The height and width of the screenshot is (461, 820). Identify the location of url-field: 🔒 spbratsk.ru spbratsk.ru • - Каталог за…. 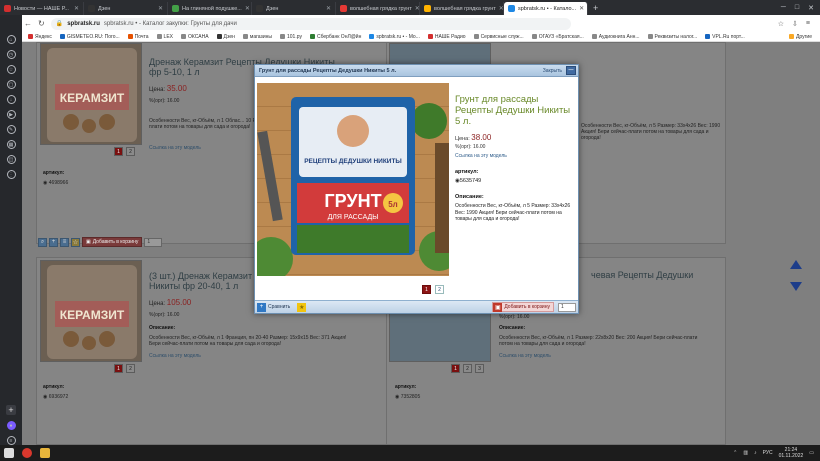
(310, 23).